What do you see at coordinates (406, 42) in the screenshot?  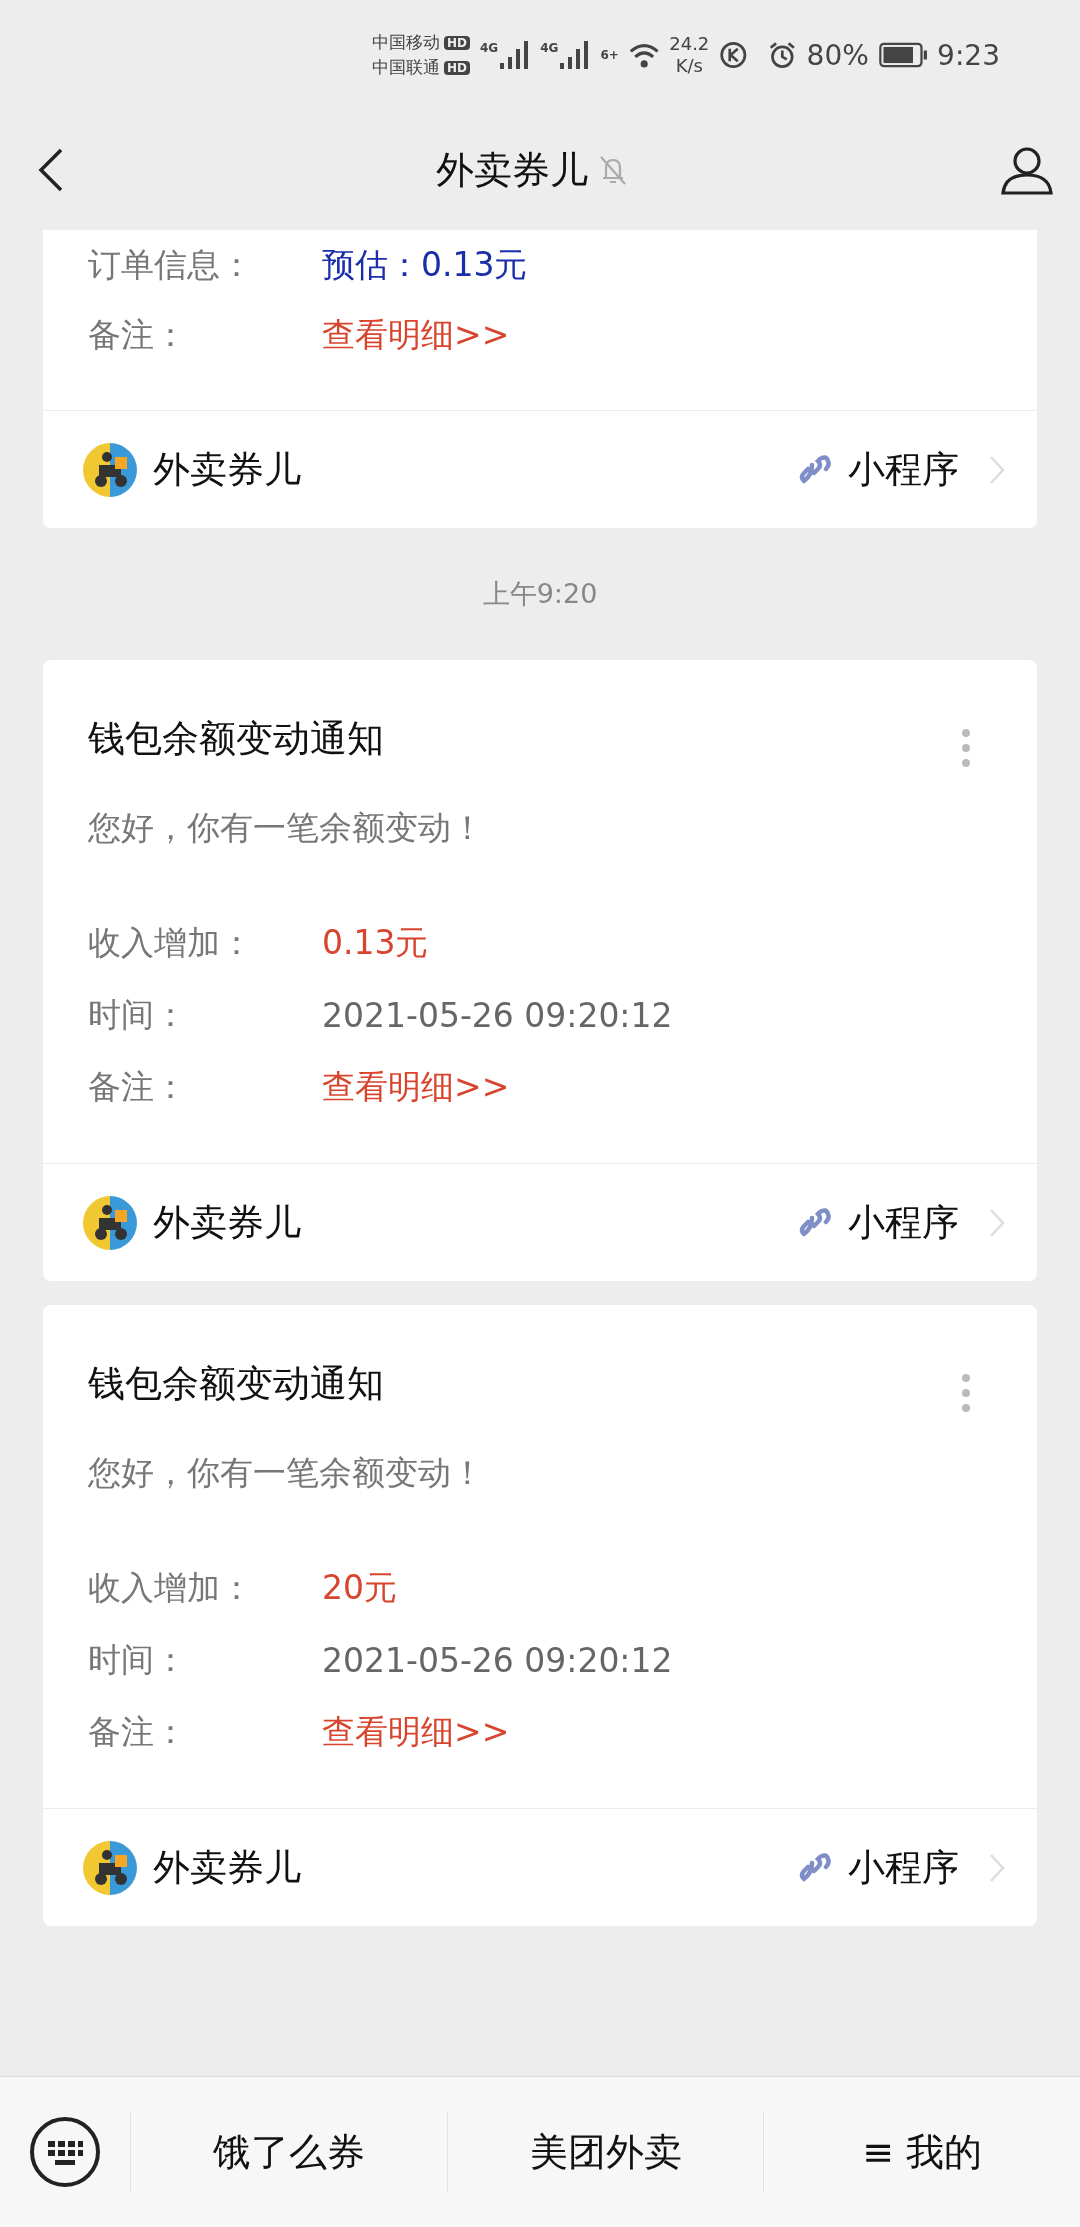 I see `carrier-name: 中国移动` at bounding box center [406, 42].